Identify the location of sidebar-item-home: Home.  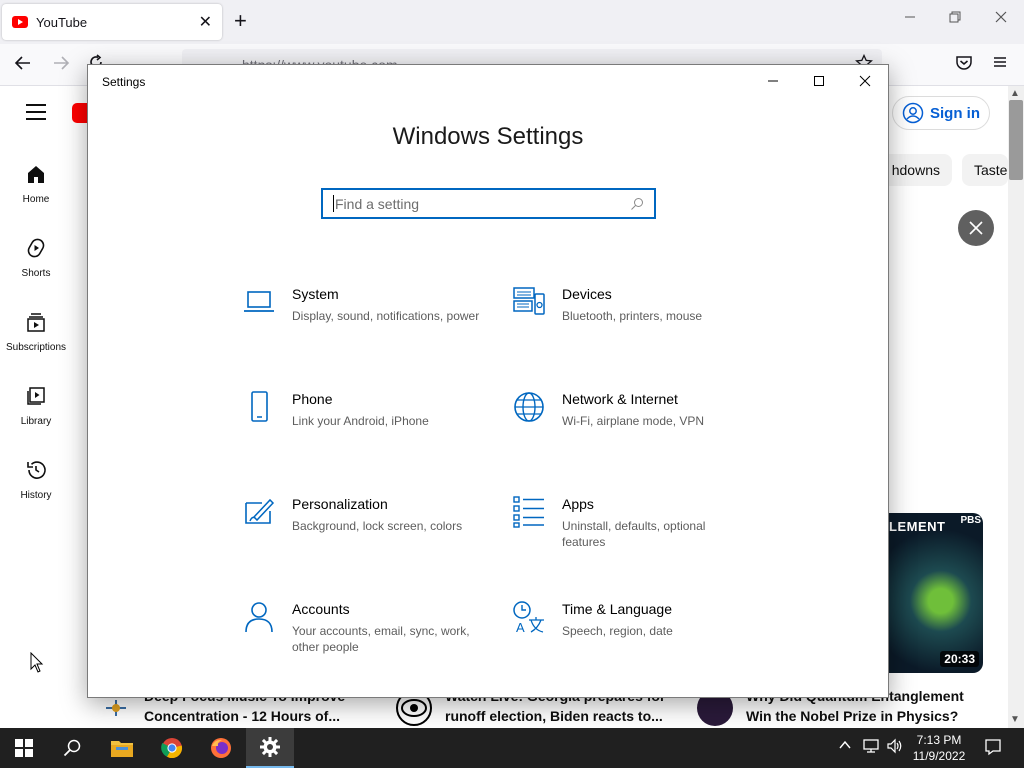
(36, 183).